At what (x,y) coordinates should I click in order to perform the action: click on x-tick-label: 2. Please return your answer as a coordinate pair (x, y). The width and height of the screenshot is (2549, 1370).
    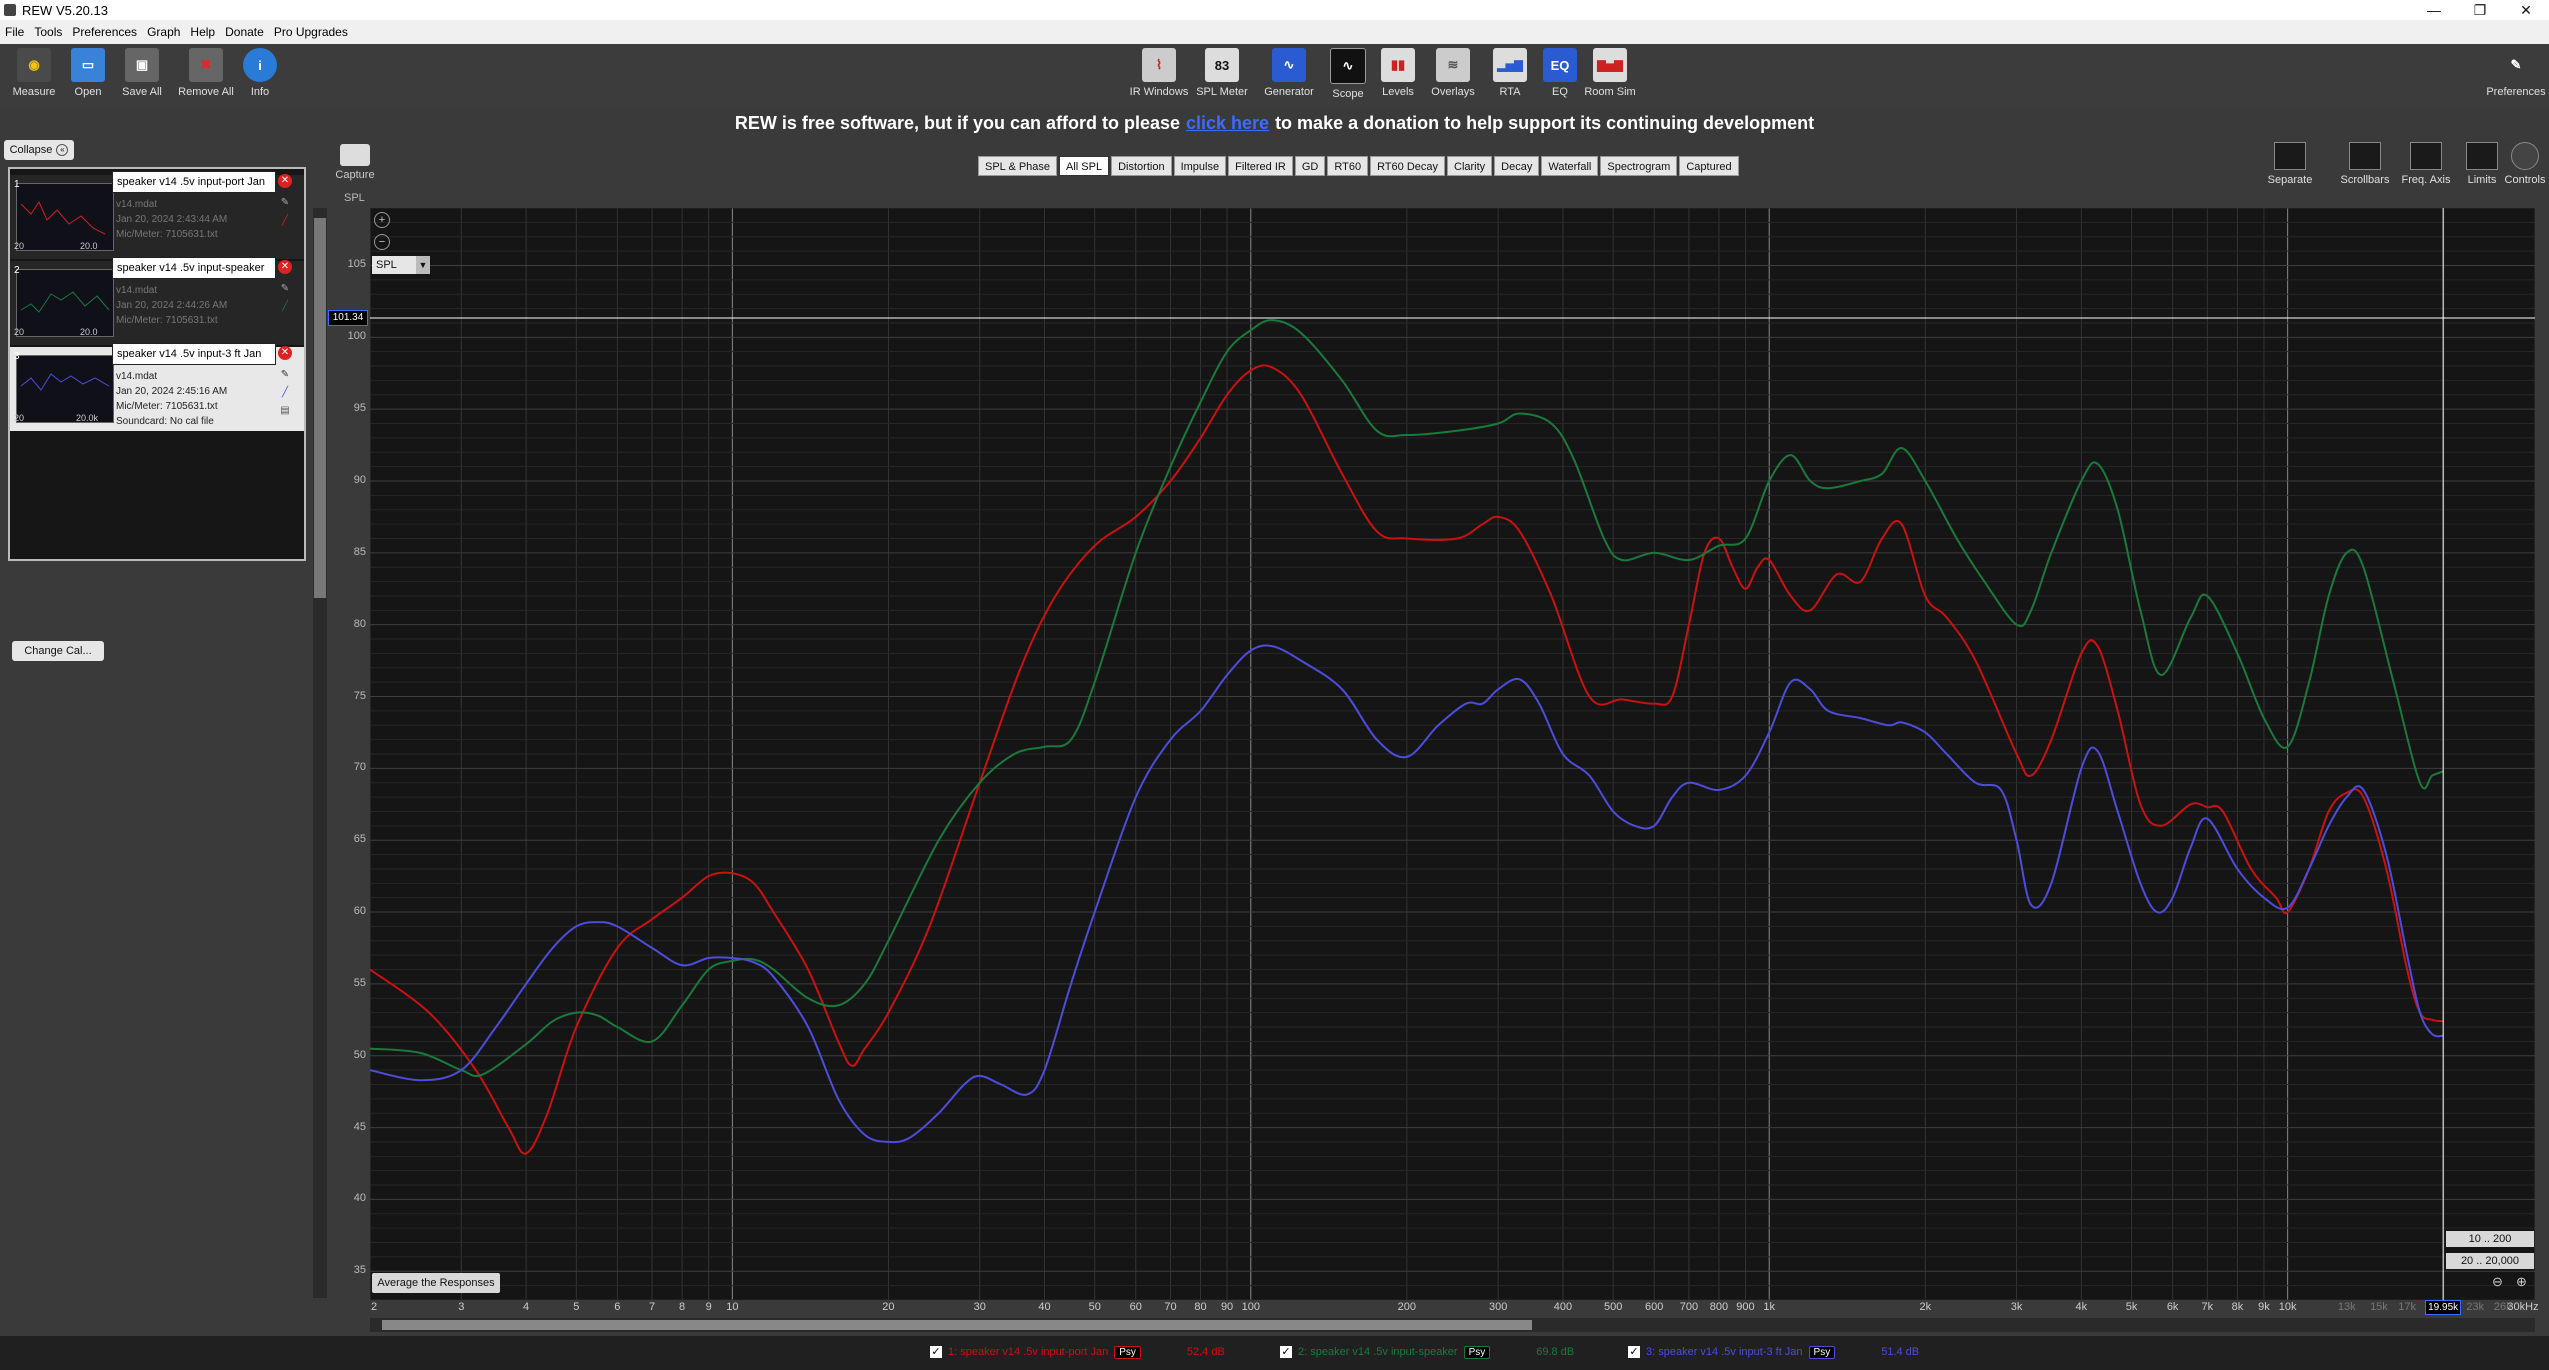
    Looking at the image, I should click on (374, 1307).